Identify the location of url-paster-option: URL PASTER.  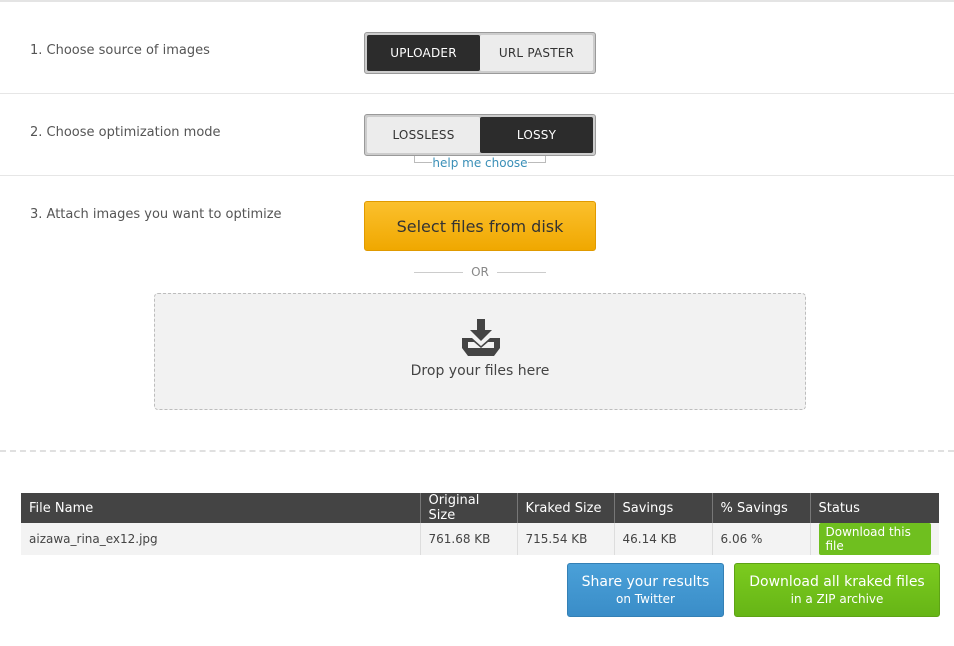
(536, 53).